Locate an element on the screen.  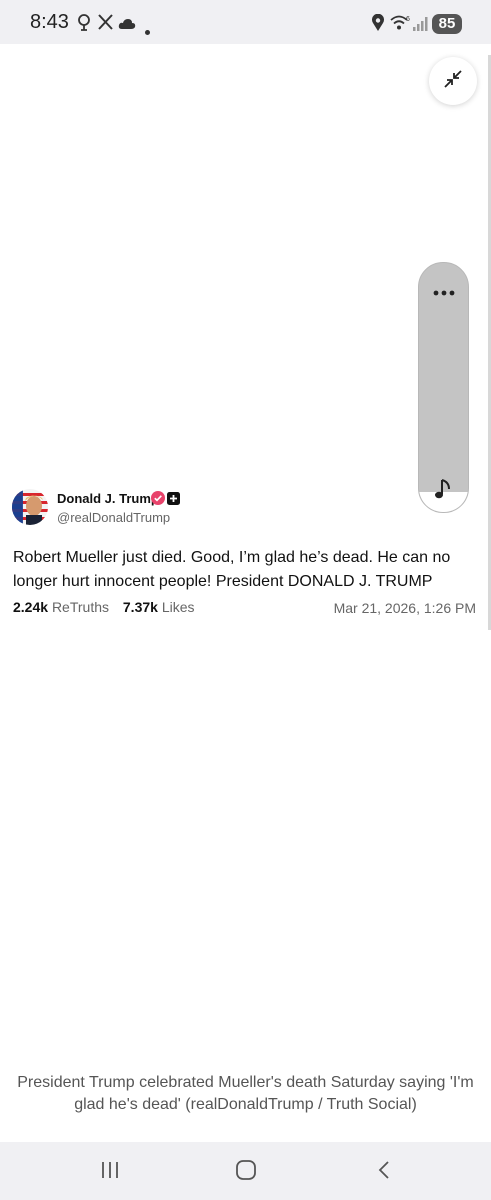
retruths-count: 2.24k is located at coordinates (31, 607).